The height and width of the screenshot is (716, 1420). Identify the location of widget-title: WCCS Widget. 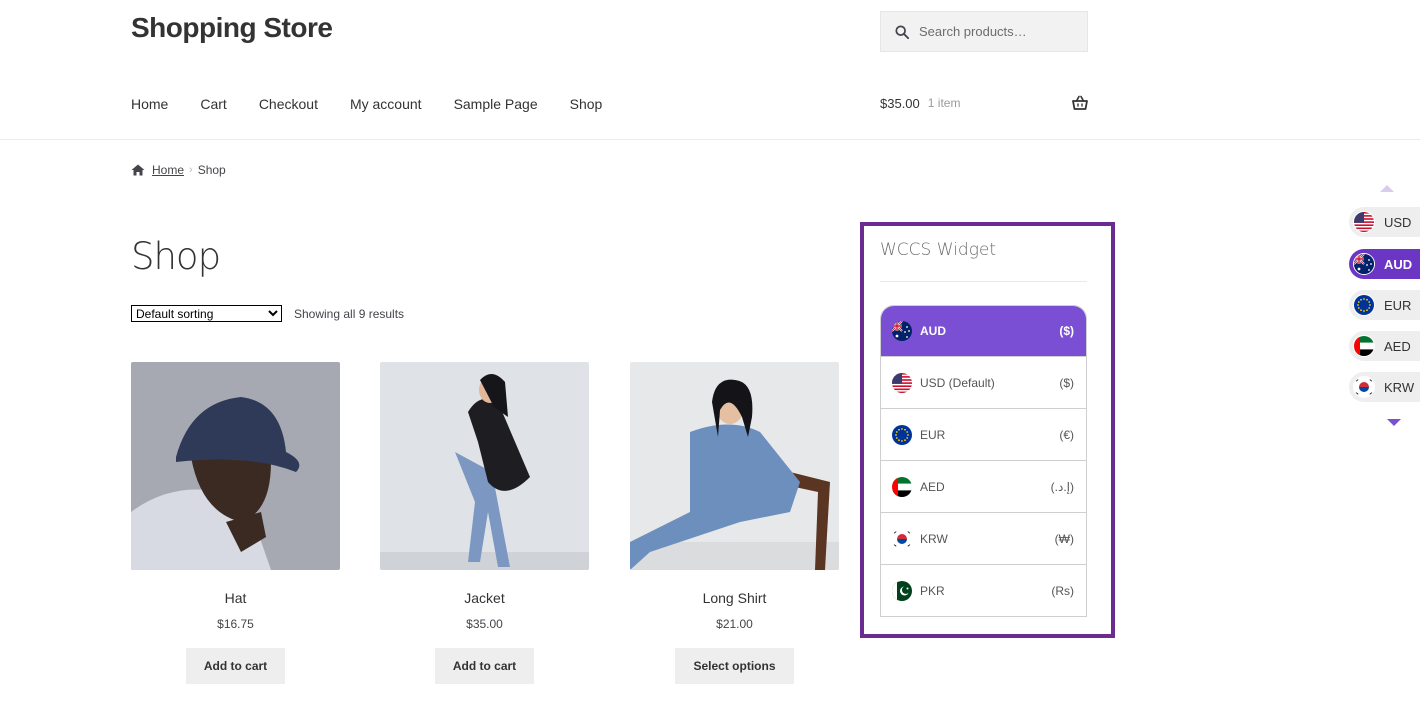
(938, 250).